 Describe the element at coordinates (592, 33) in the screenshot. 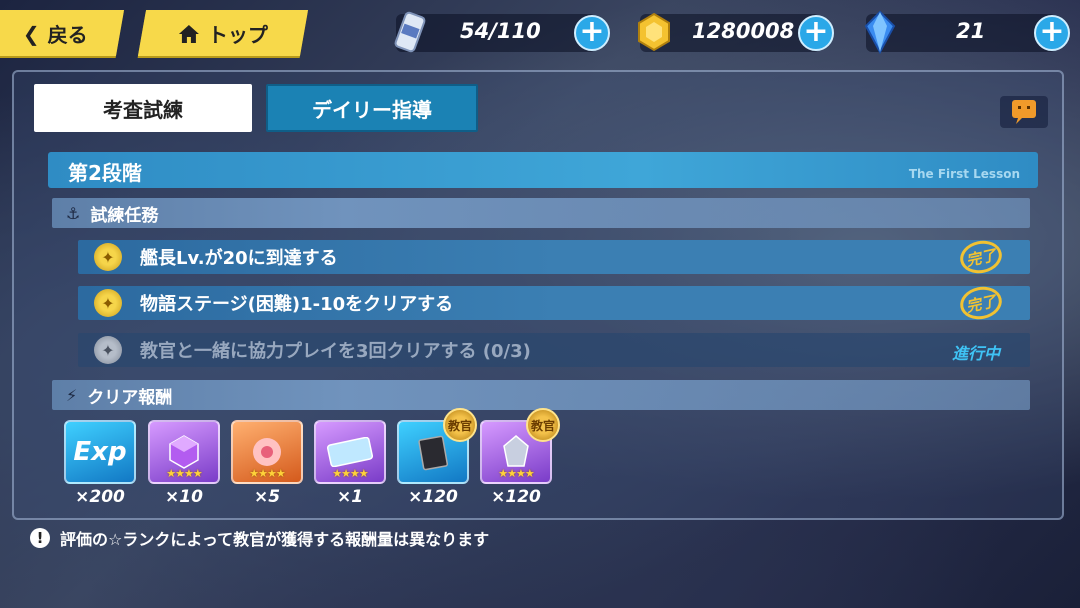

I see `stamina-plus-button: +` at that location.